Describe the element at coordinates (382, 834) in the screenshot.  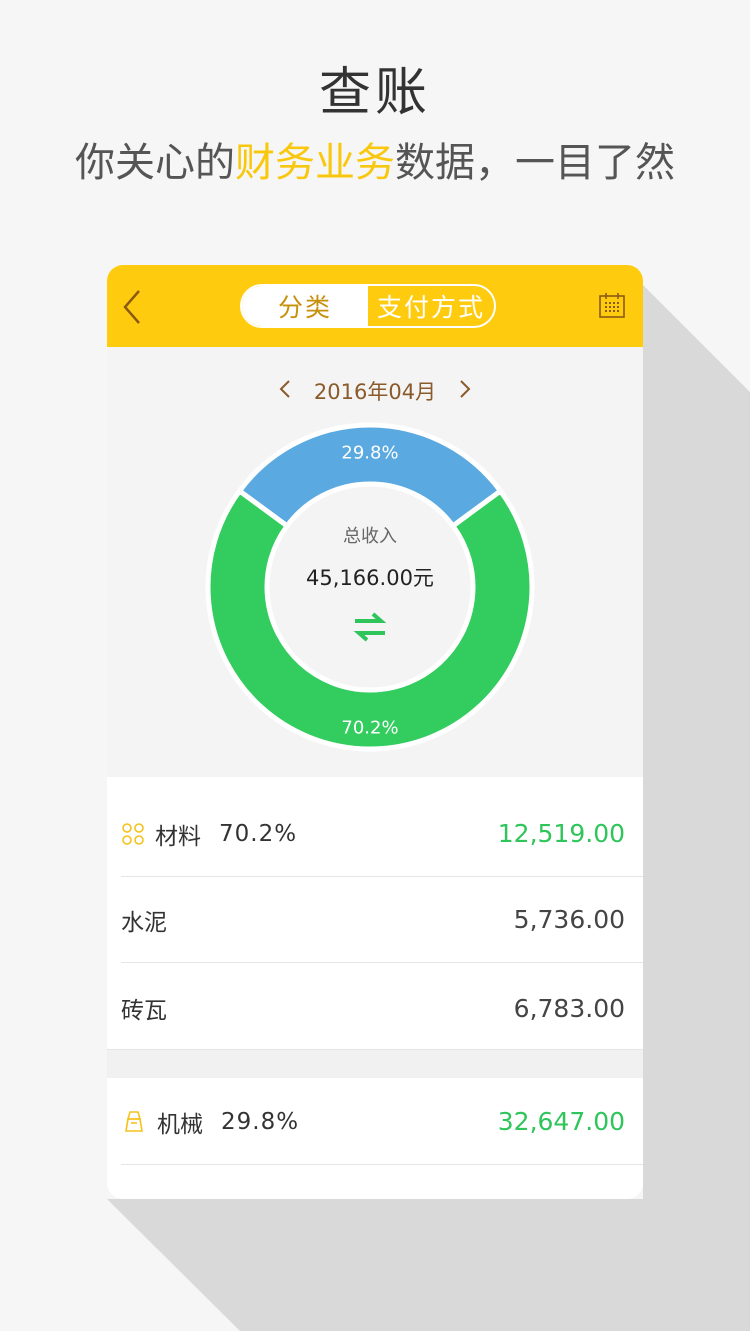
I see `category-row-material: 材料 70.2% 12,519.00` at that location.